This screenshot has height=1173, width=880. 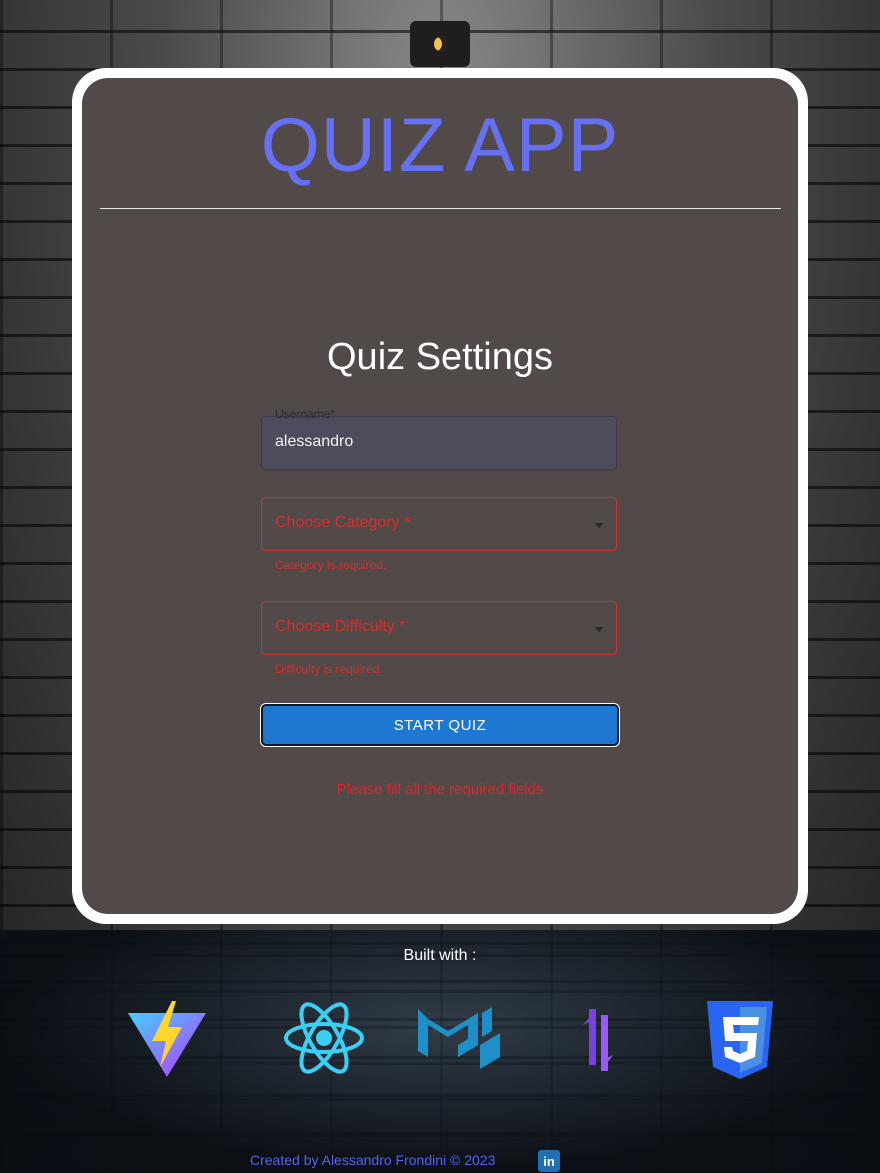 What do you see at coordinates (598, 1040) in the screenshot?
I see `zustand-icon` at bounding box center [598, 1040].